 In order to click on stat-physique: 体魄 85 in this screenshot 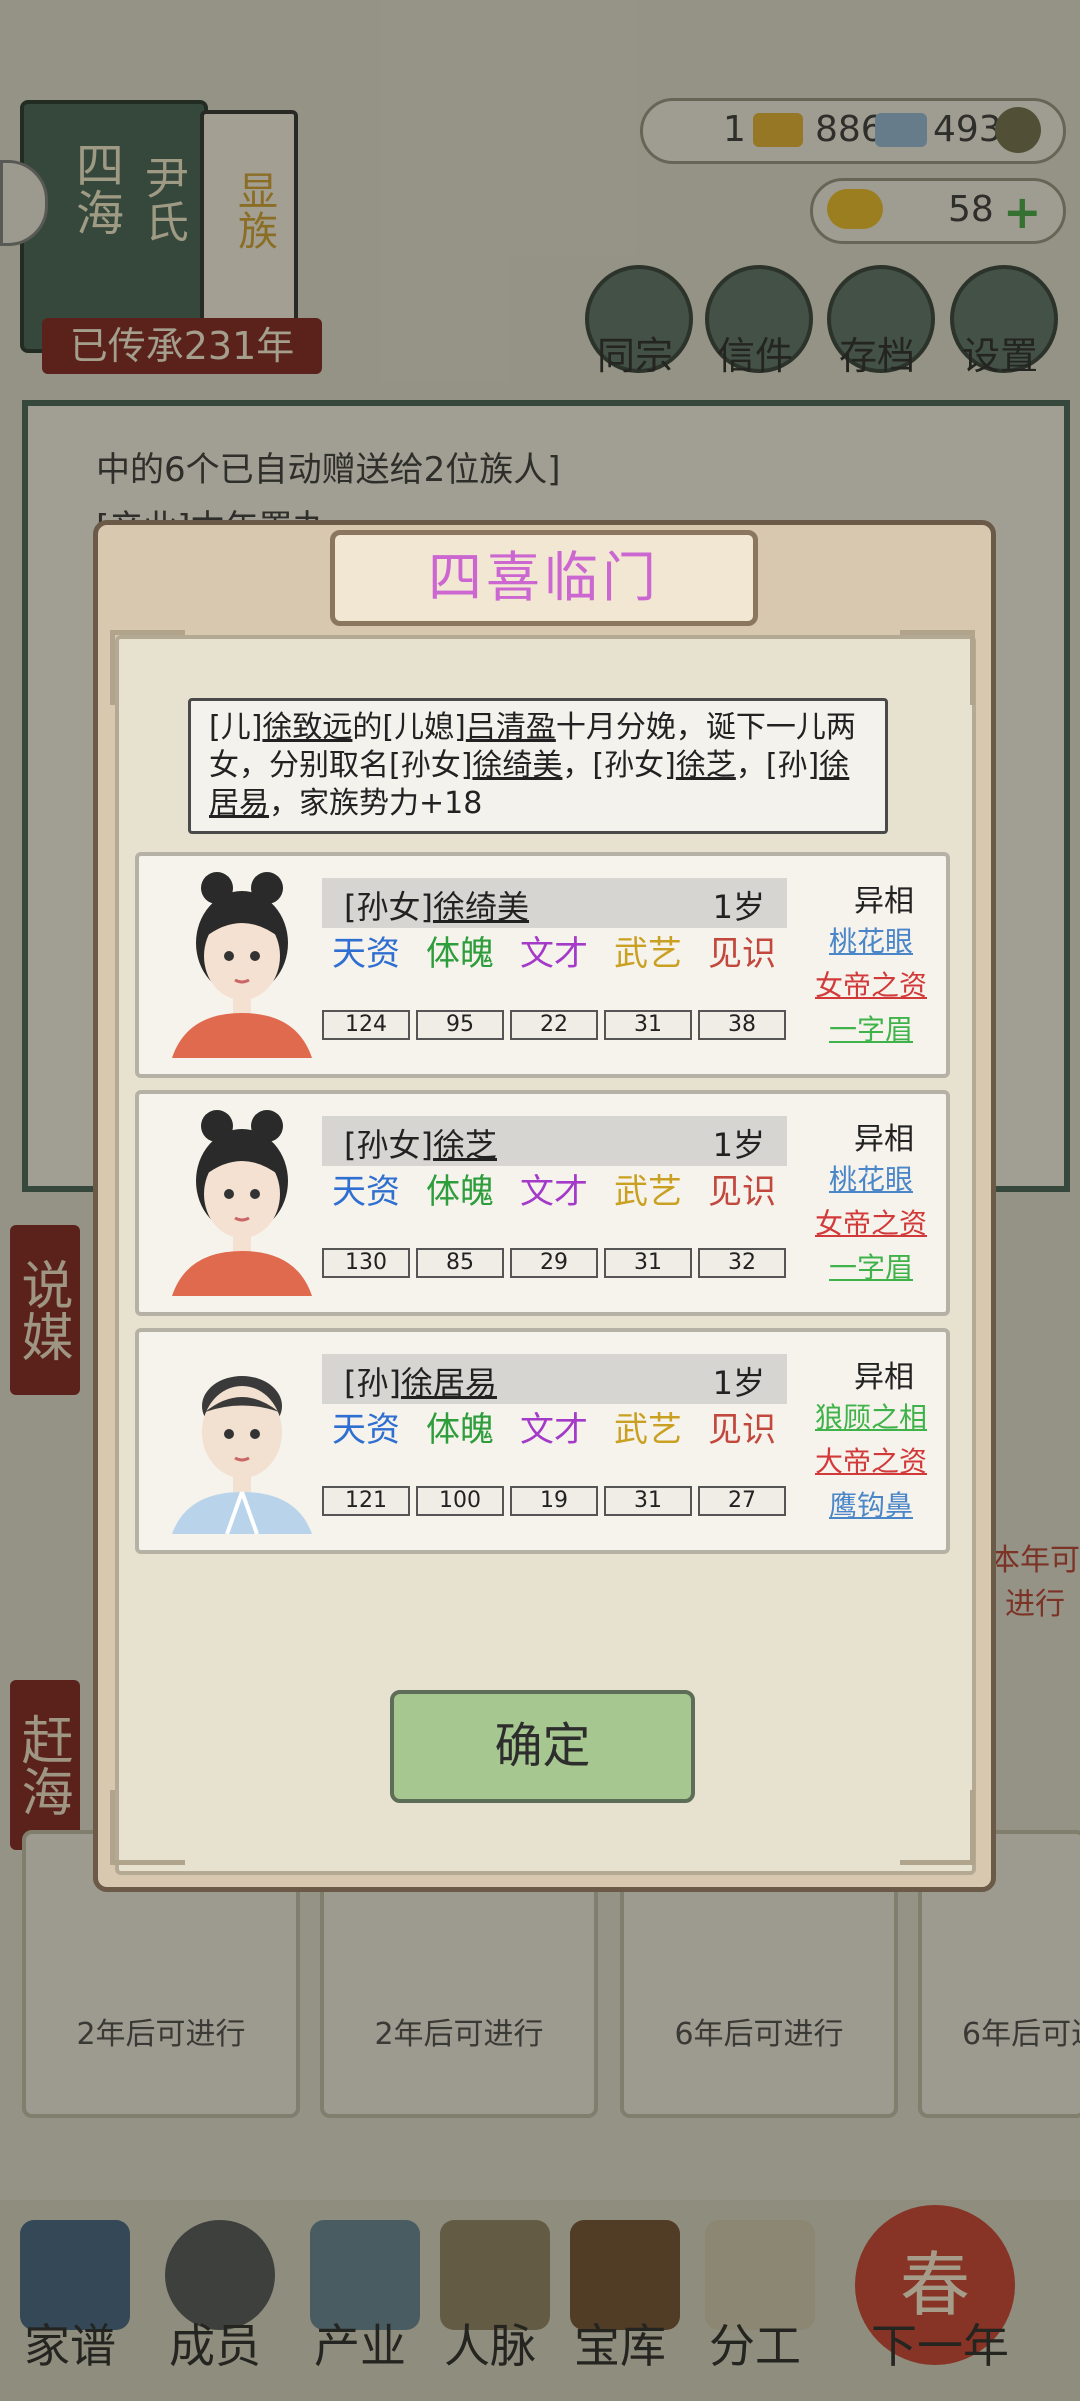, I will do `click(460, 1226)`.